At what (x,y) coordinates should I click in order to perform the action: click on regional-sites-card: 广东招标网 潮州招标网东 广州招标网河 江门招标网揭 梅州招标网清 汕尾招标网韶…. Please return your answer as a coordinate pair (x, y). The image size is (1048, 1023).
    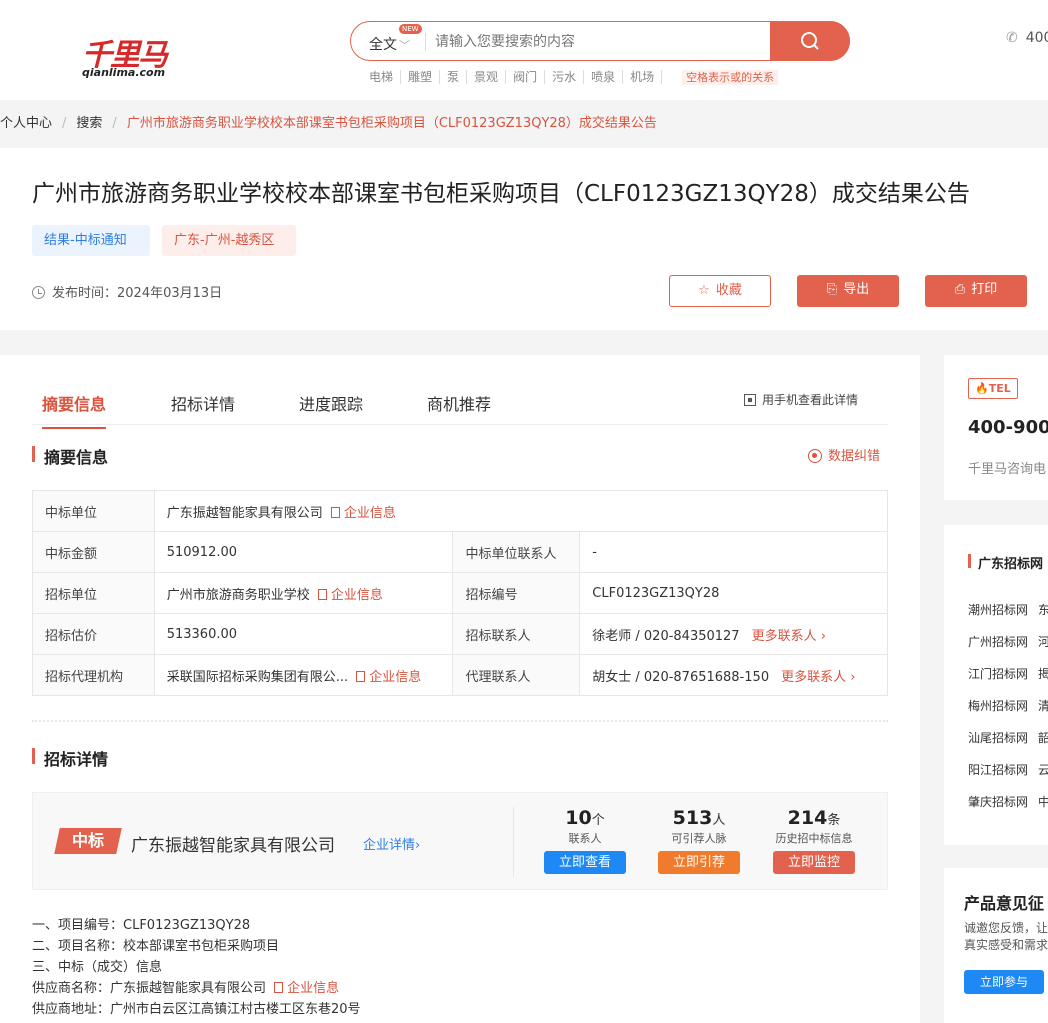
    Looking at the image, I should click on (996, 685).